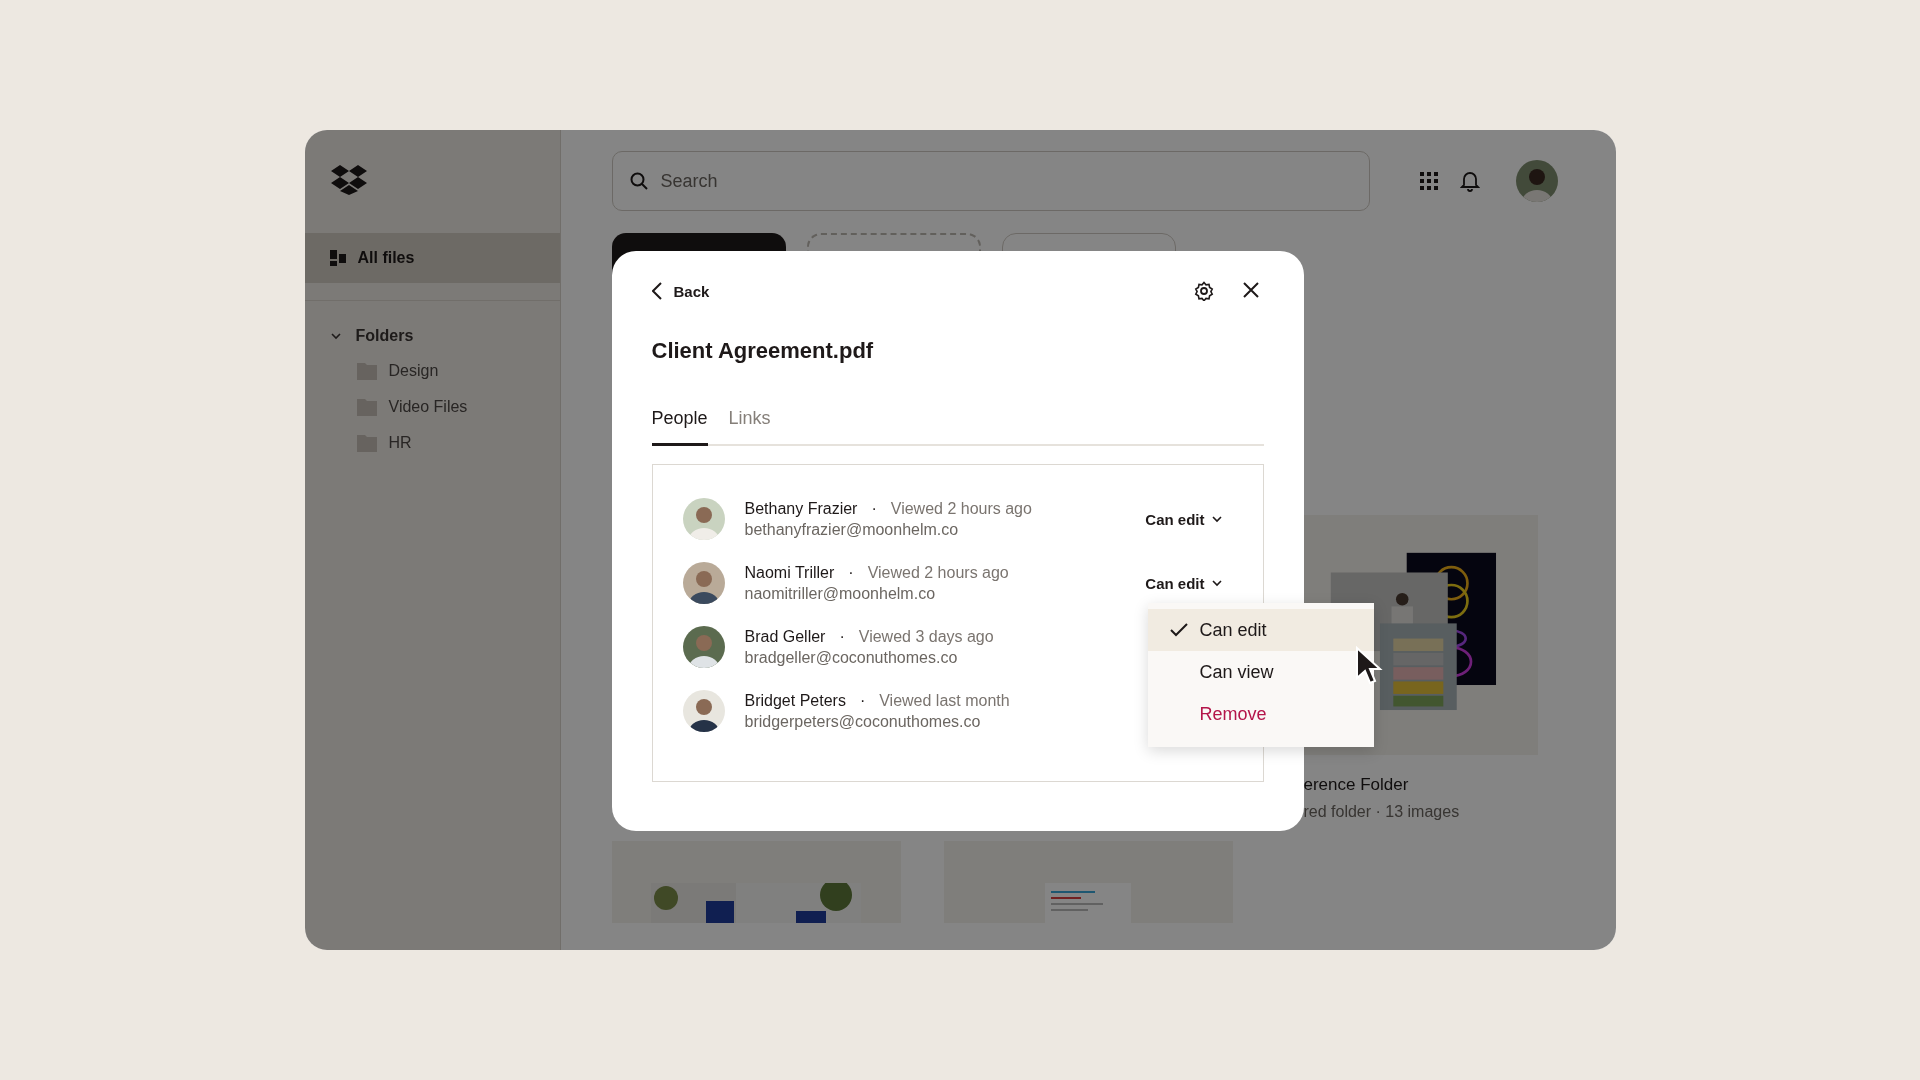  What do you see at coordinates (795, 700) in the screenshot?
I see `person-name: Bridget Peters` at bounding box center [795, 700].